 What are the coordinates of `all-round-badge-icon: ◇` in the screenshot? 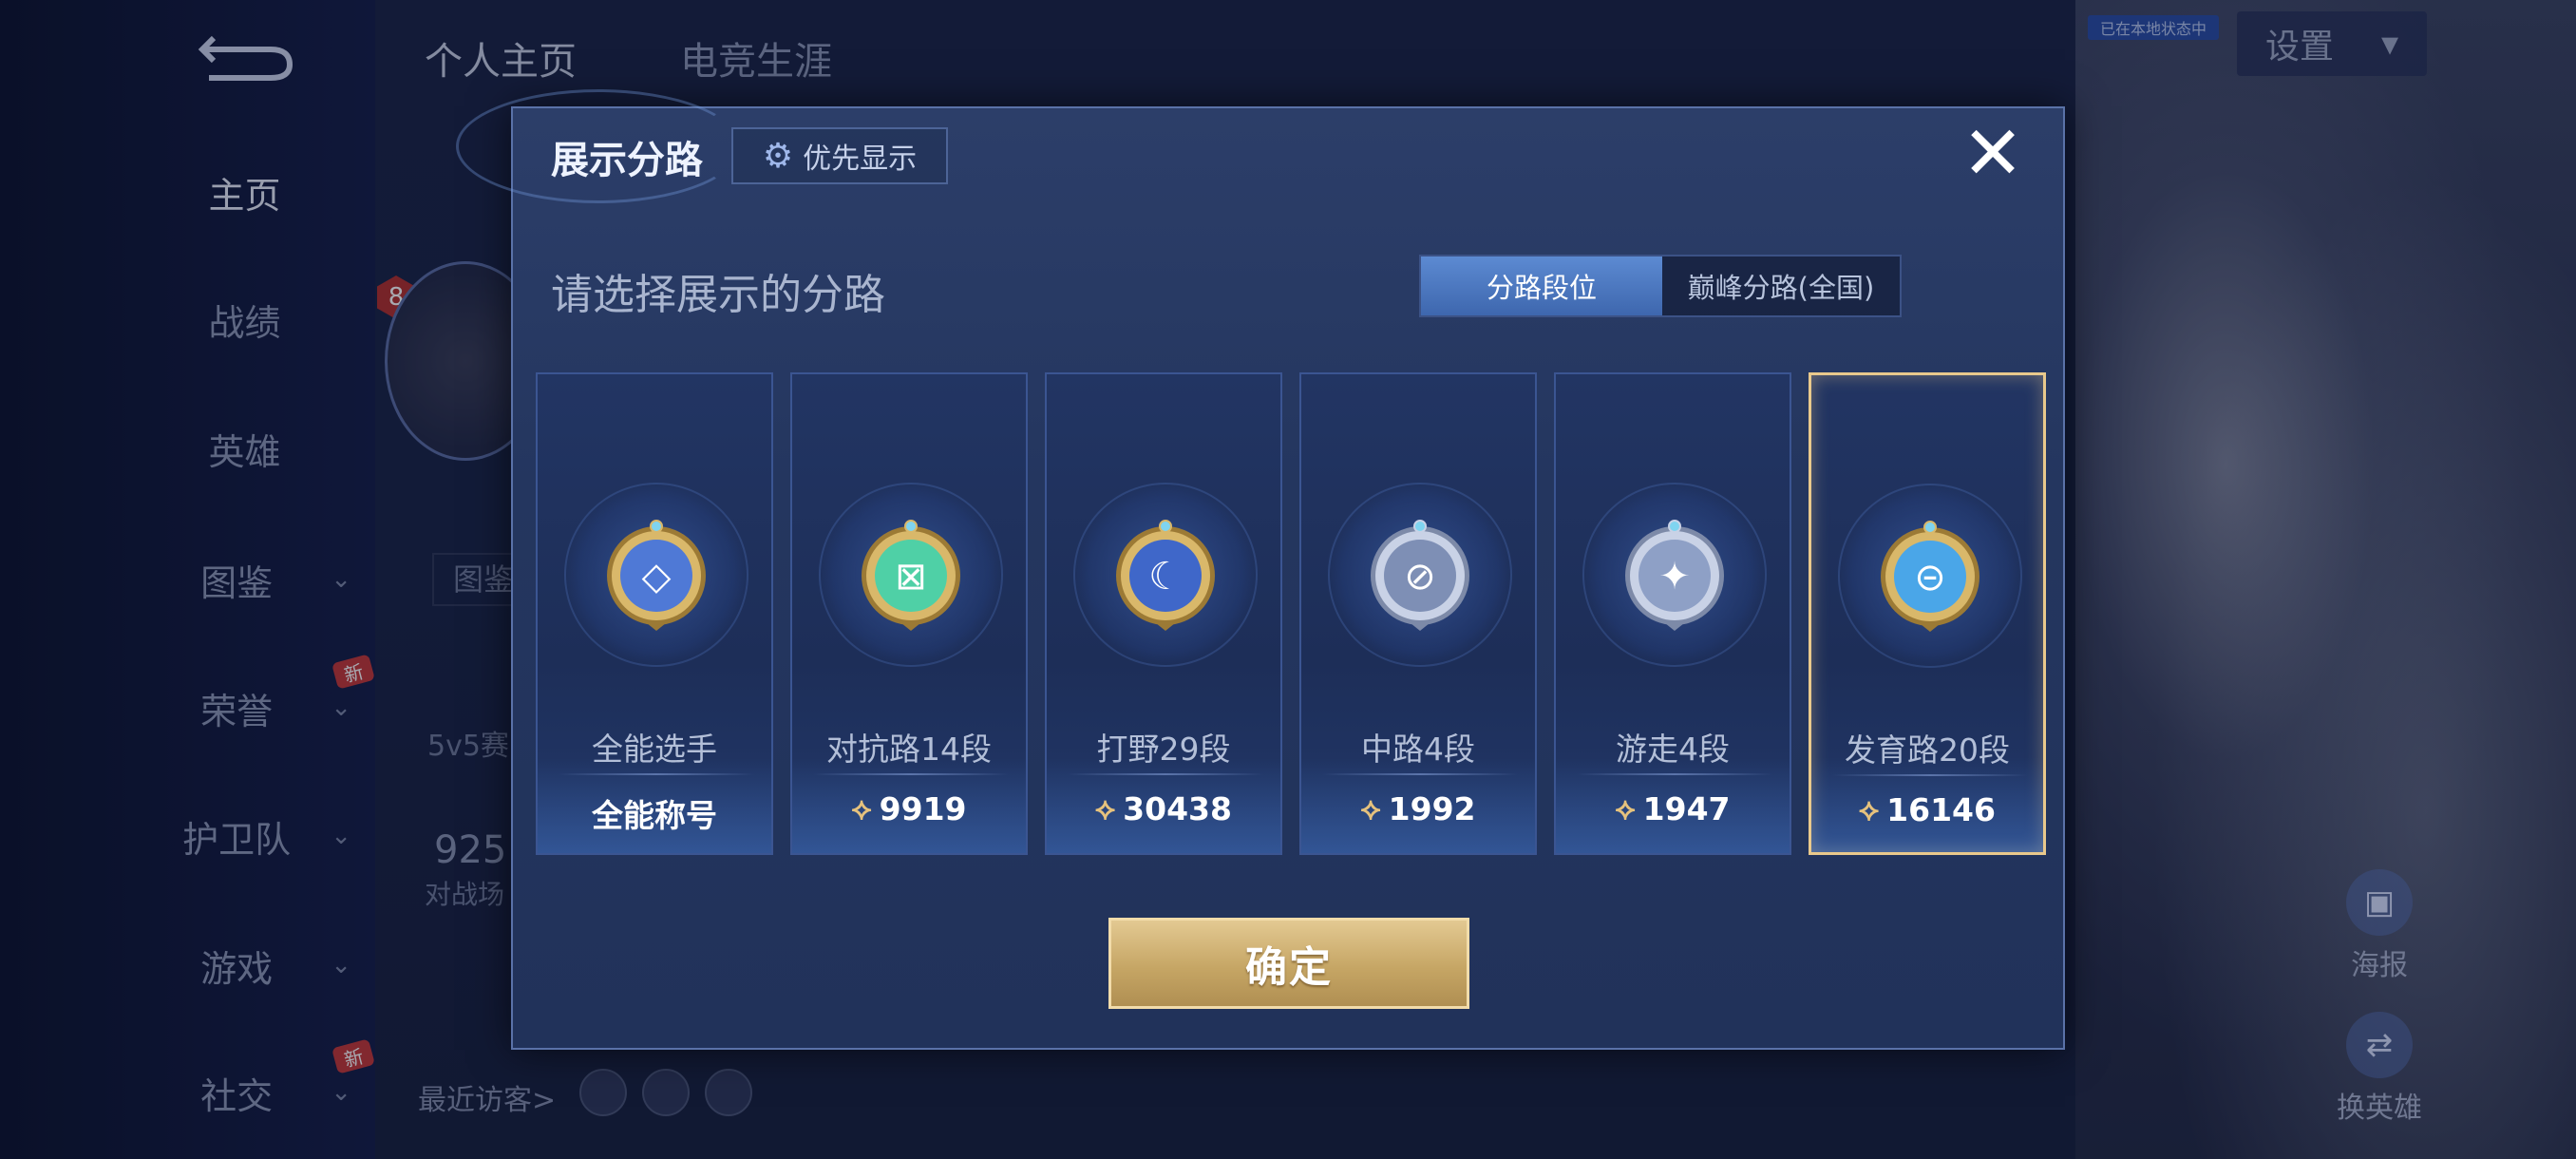 It's located at (656, 575).